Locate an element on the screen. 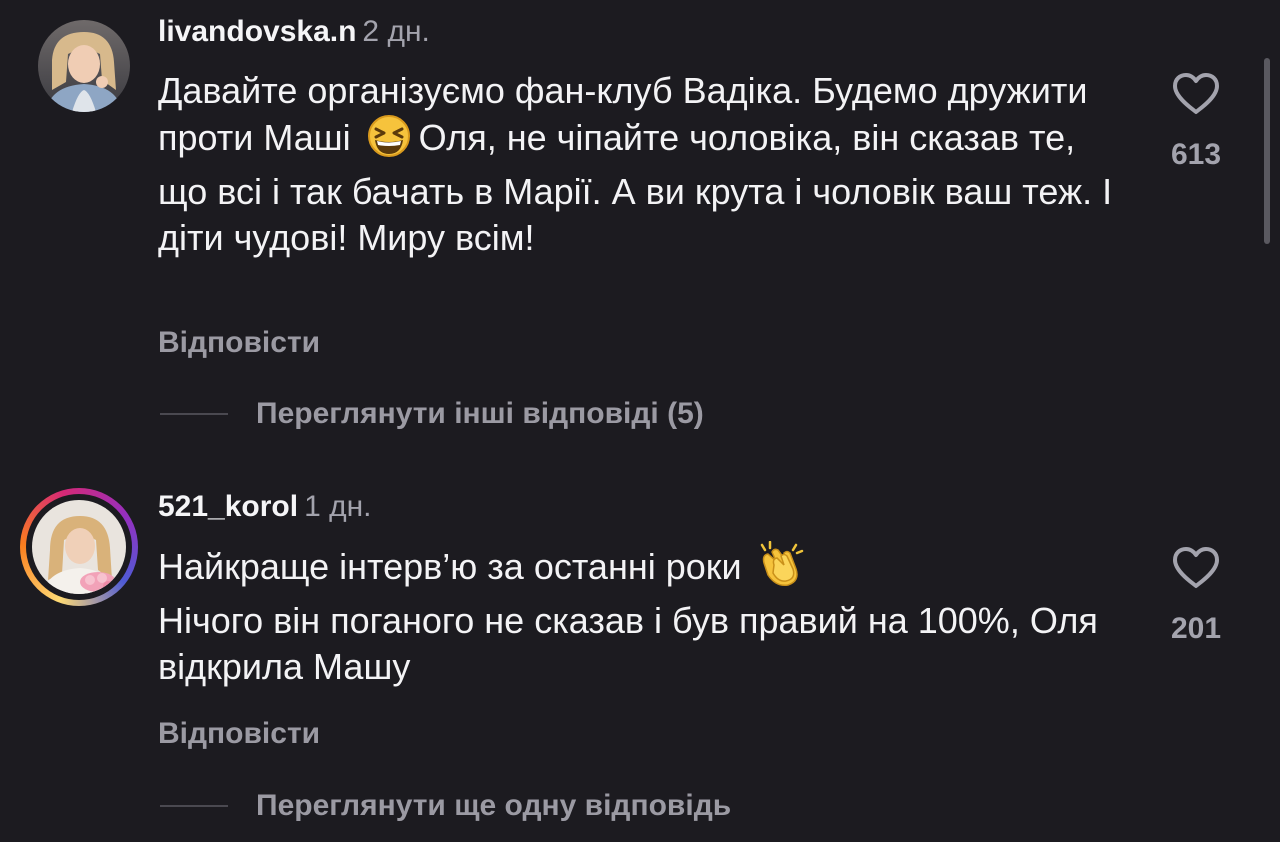  avatar is located at coordinates (80, 62).